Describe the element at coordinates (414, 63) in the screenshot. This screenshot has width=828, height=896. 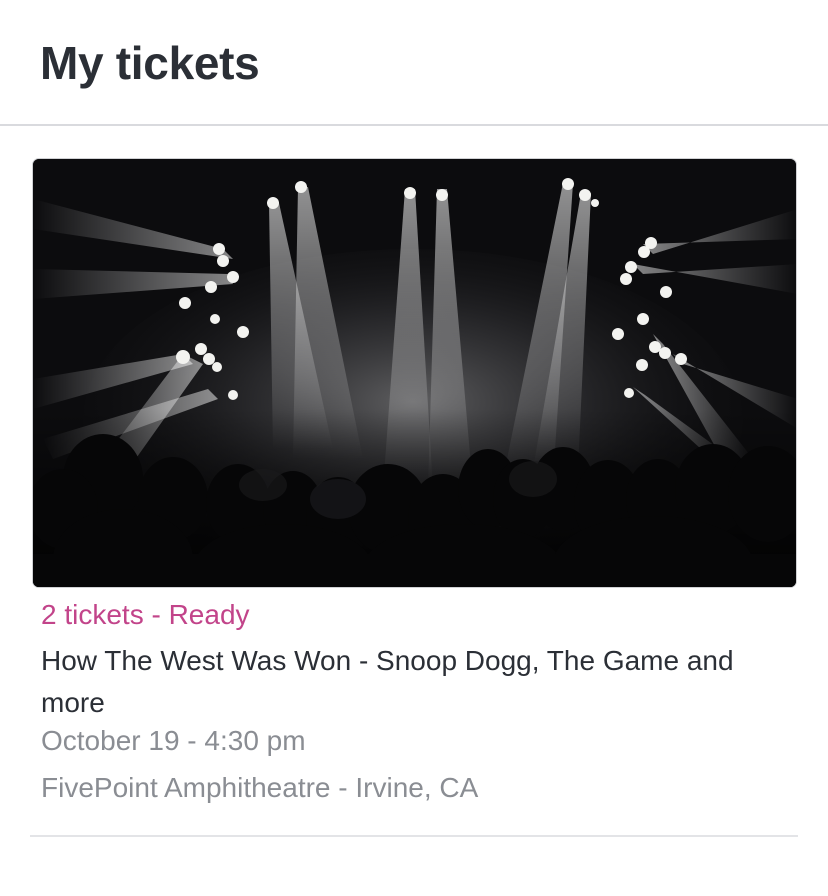
I see `page-header: My tickets` at that location.